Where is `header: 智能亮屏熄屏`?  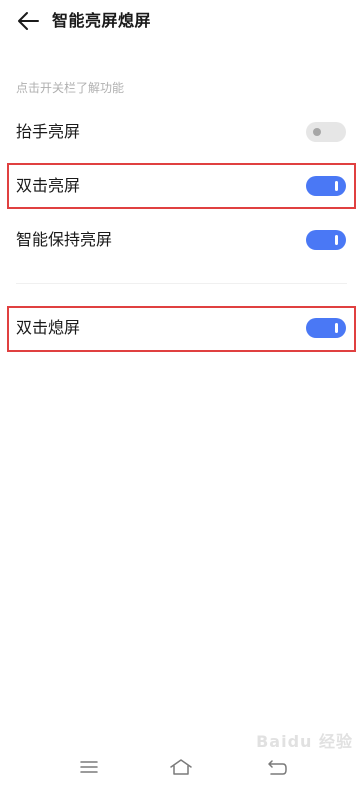
header: 智能亮屏熄屏 is located at coordinates (181, 22).